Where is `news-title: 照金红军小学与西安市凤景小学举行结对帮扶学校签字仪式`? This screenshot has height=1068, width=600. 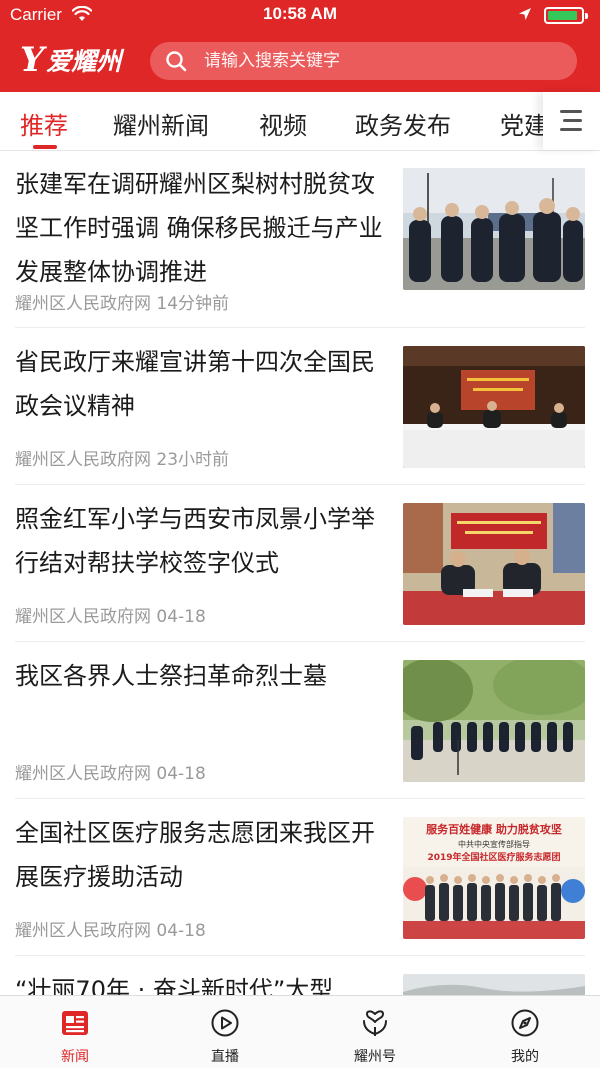 news-title: 照金红军小学与西安市凤景小学举行结对帮扶学校签字仪式 is located at coordinates (195, 541).